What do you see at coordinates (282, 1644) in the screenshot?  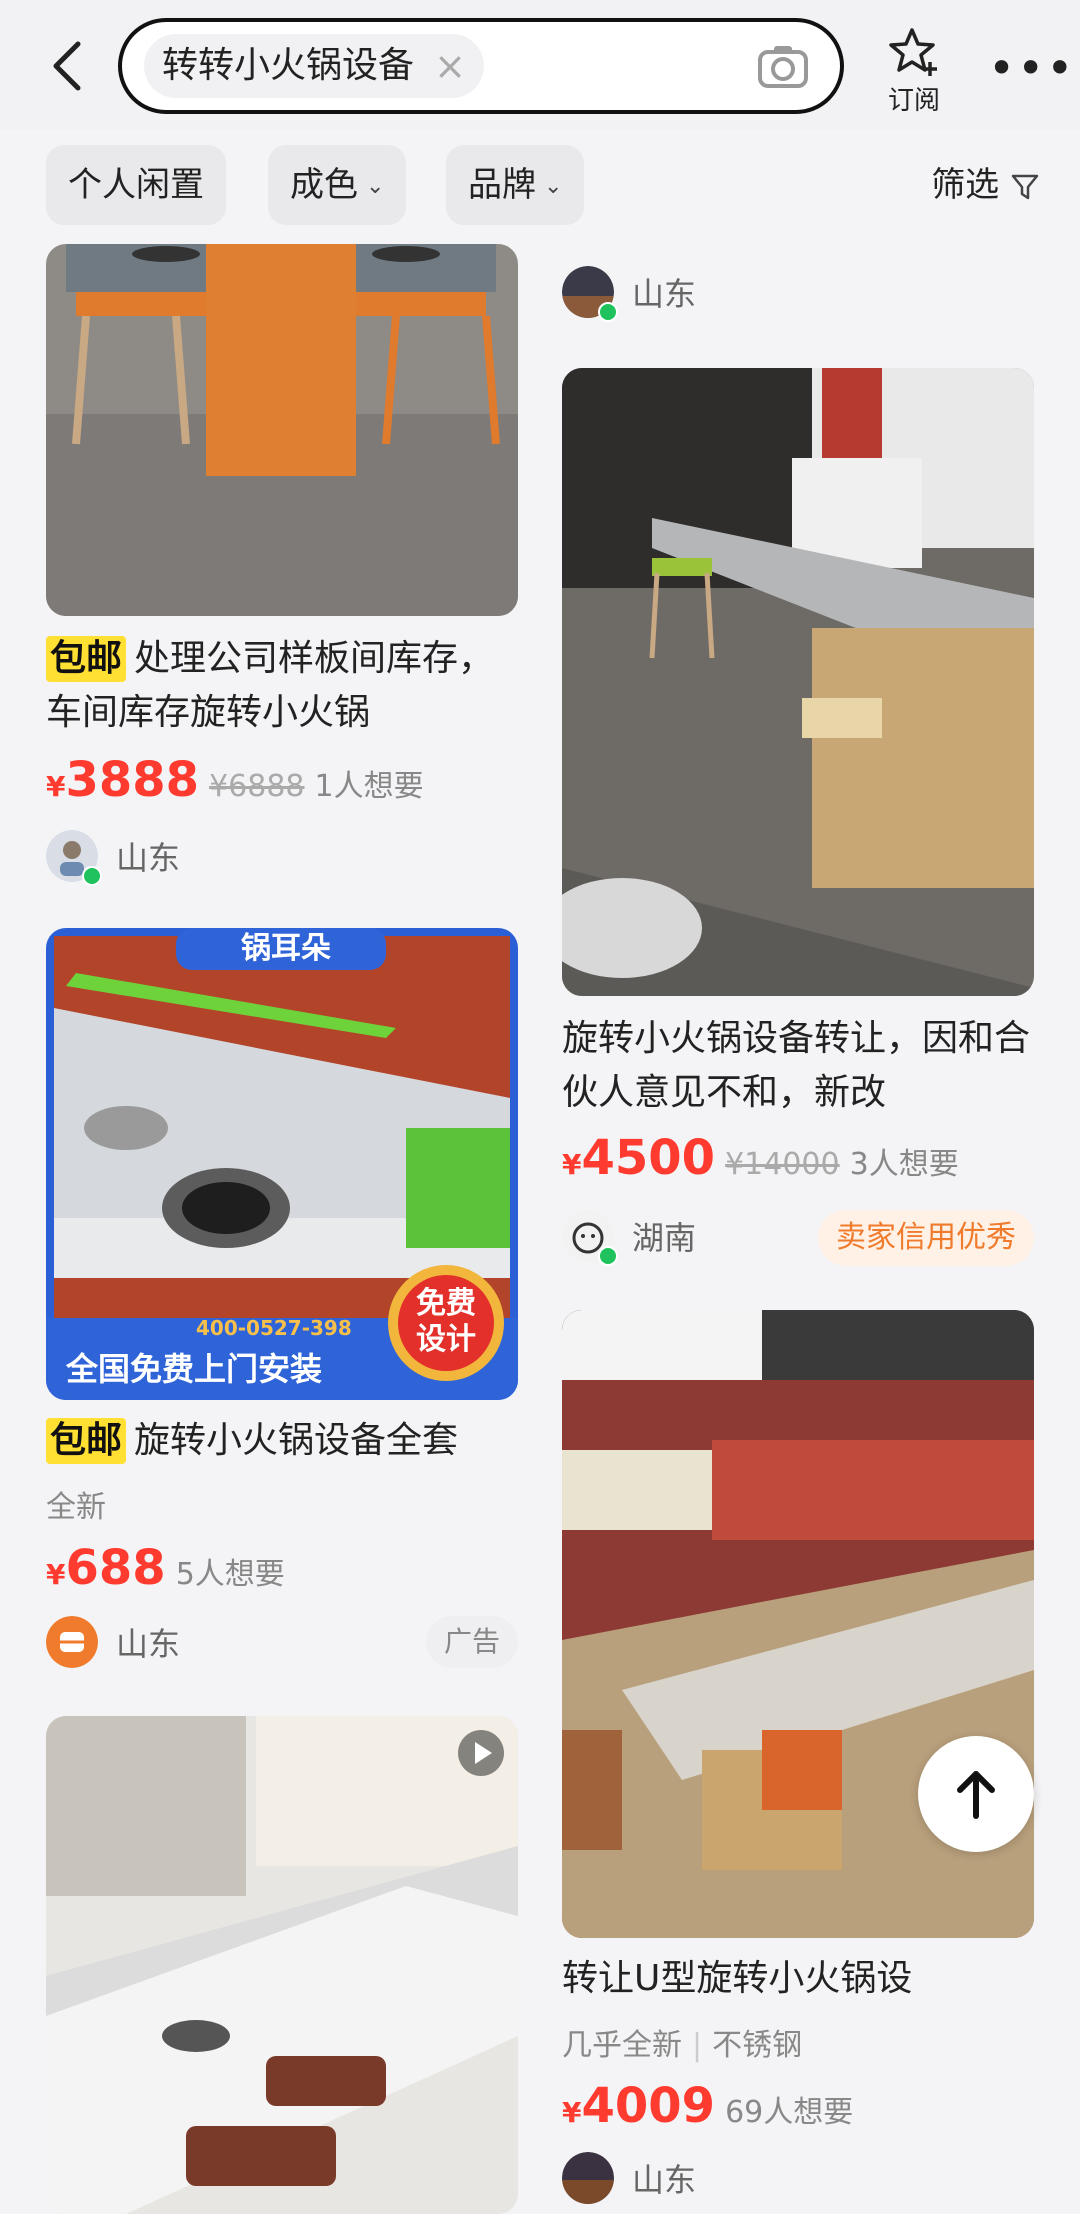 I see `seller-row: 山东 广告` at bounding box center [282, 1644].